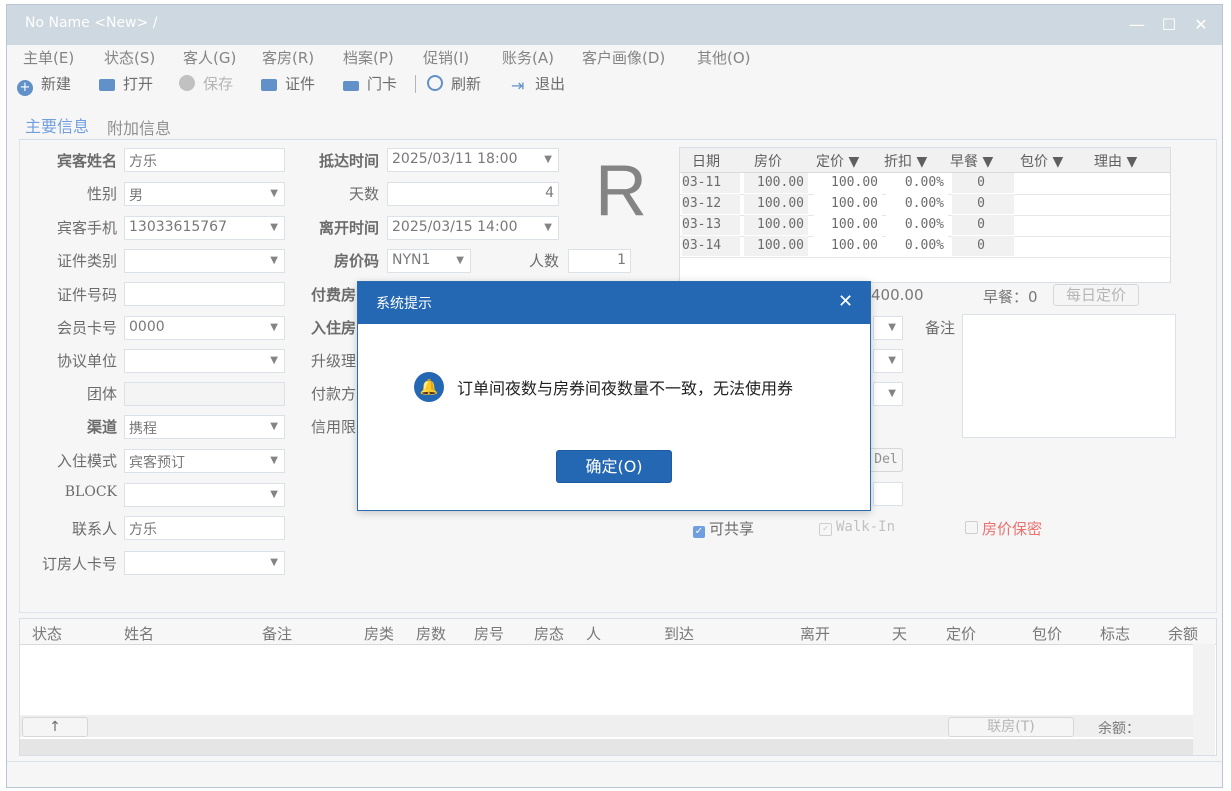  I want to click on dialog-close-icon: ✕, so click(845, 301).